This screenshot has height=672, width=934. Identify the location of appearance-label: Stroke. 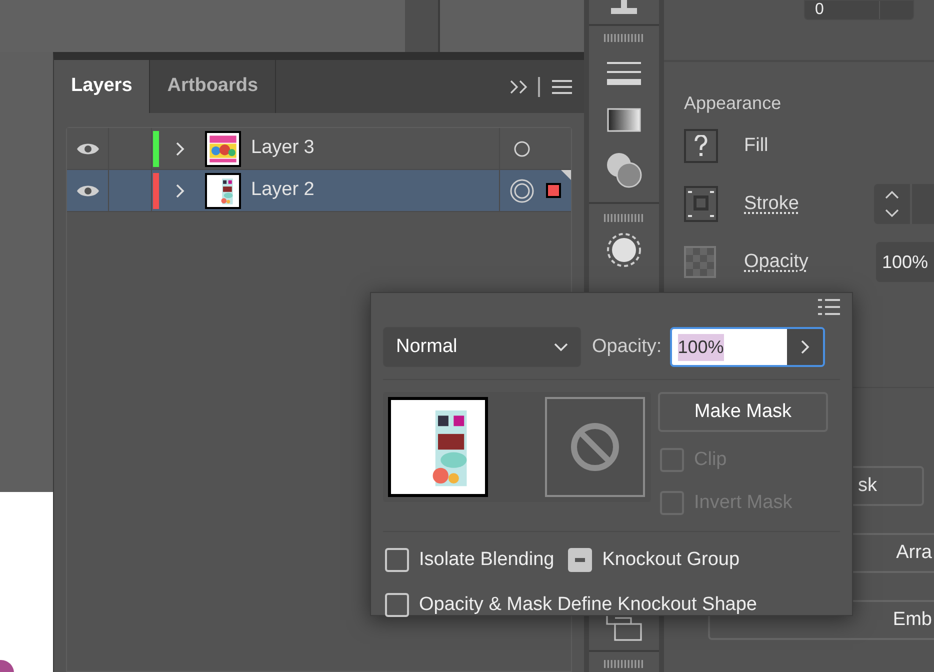
(771, 204).